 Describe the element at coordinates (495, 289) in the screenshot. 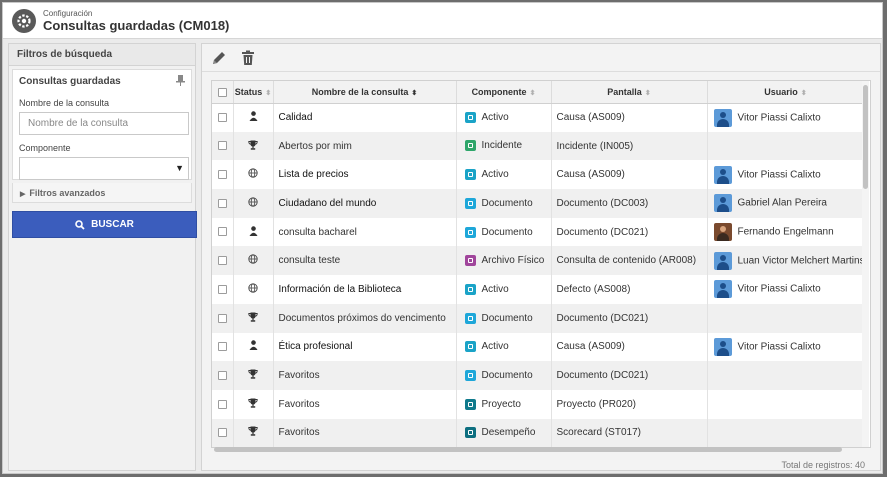

I see `component-label: Activo` at that location.